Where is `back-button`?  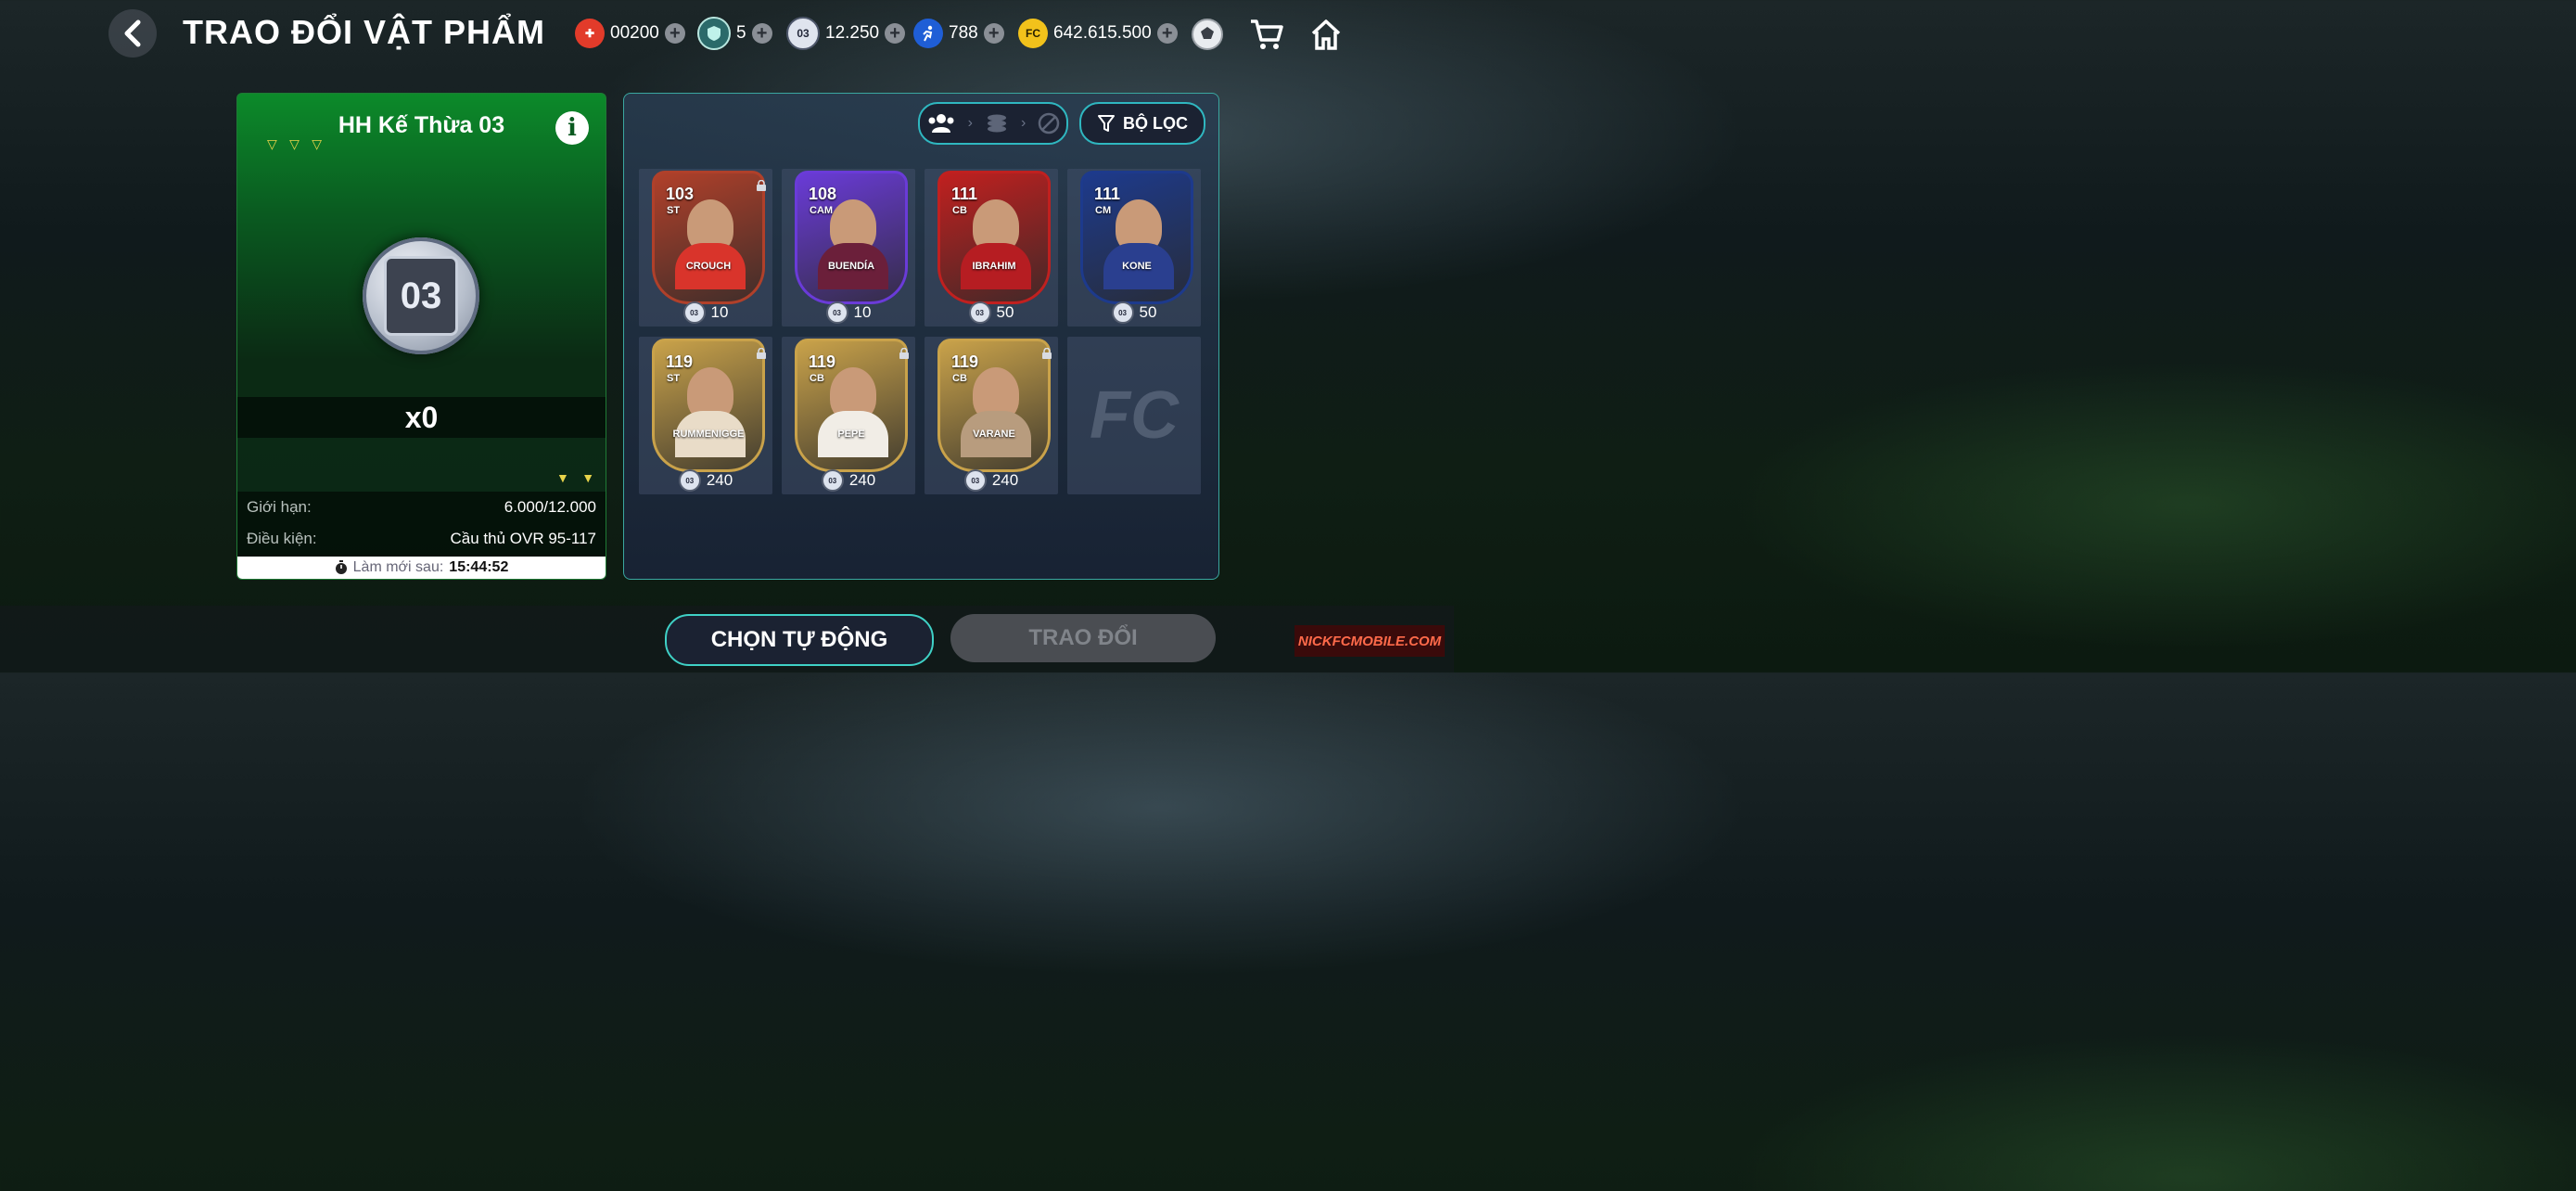
back-button is located at coordinates (132, 33).